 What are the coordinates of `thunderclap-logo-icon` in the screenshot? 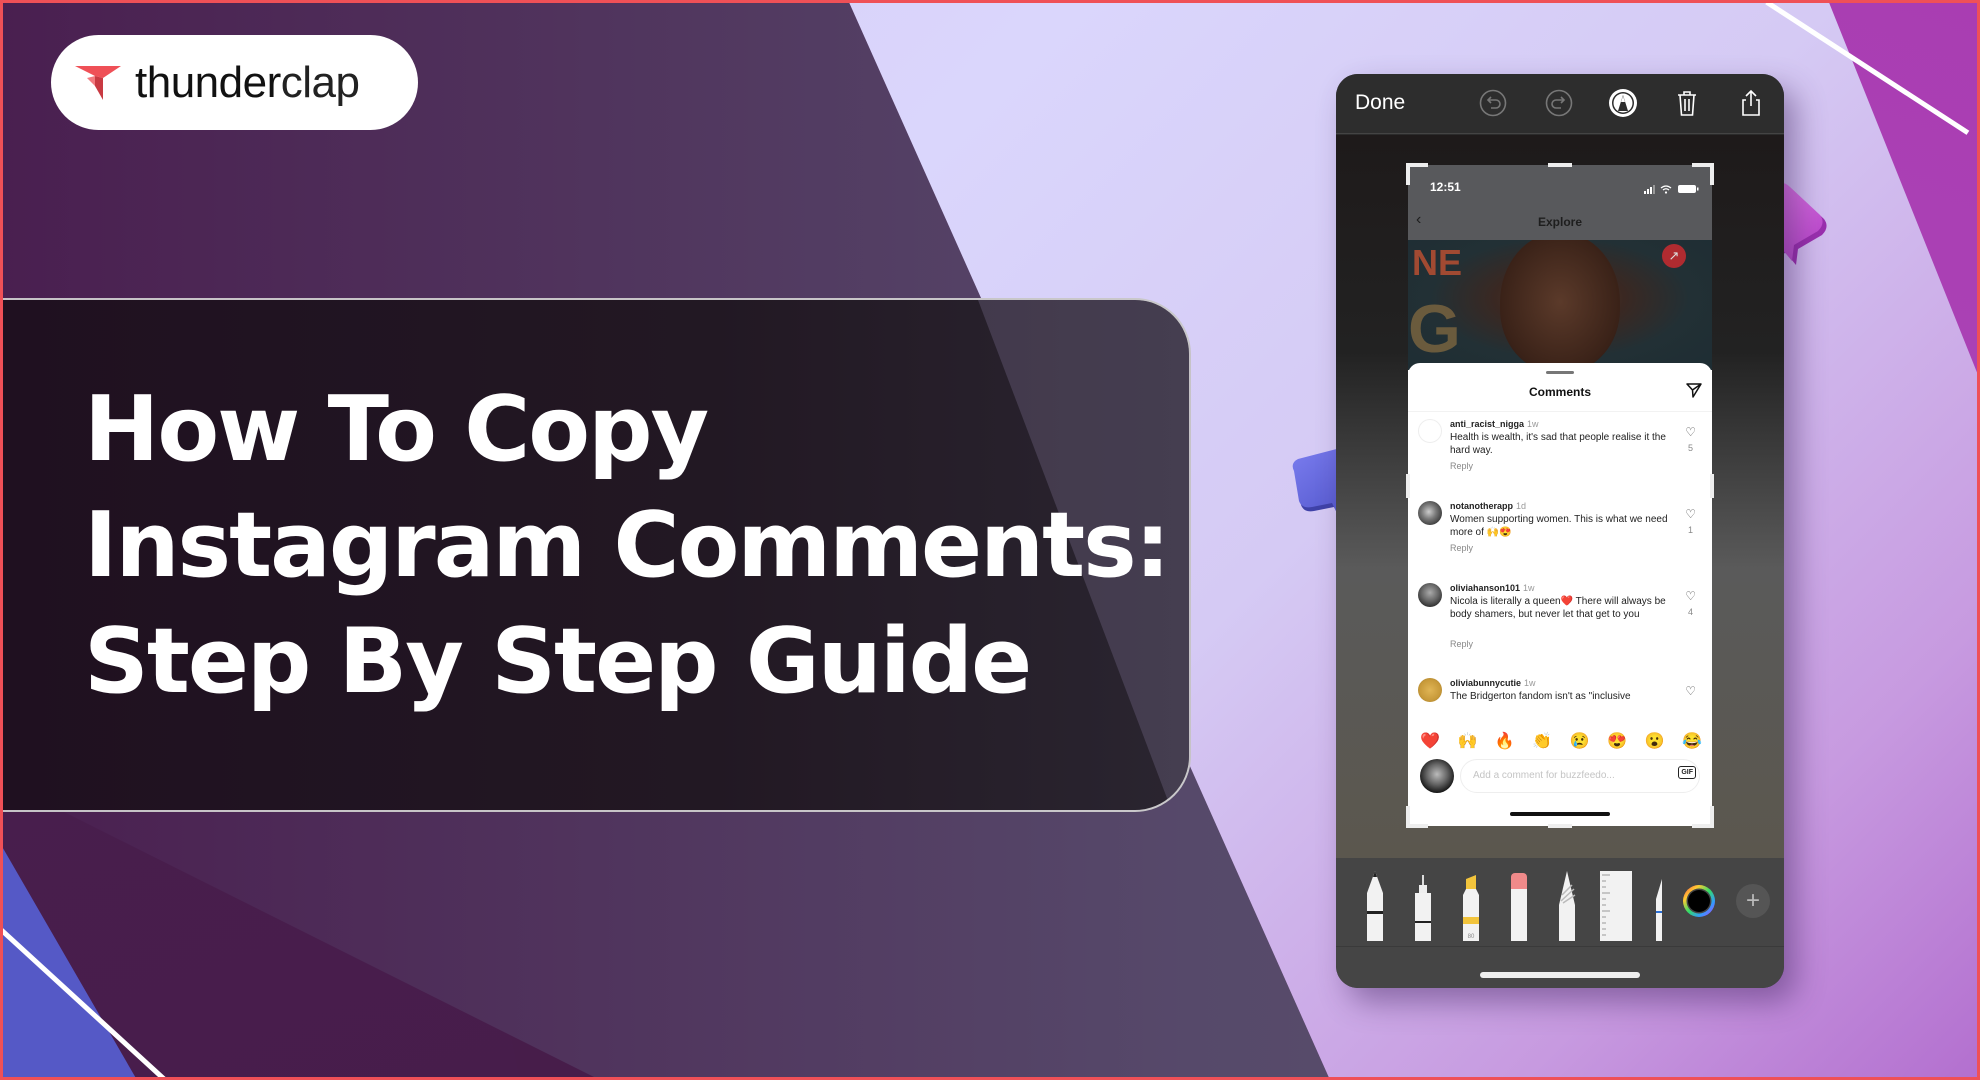 It's located at (98, 82).